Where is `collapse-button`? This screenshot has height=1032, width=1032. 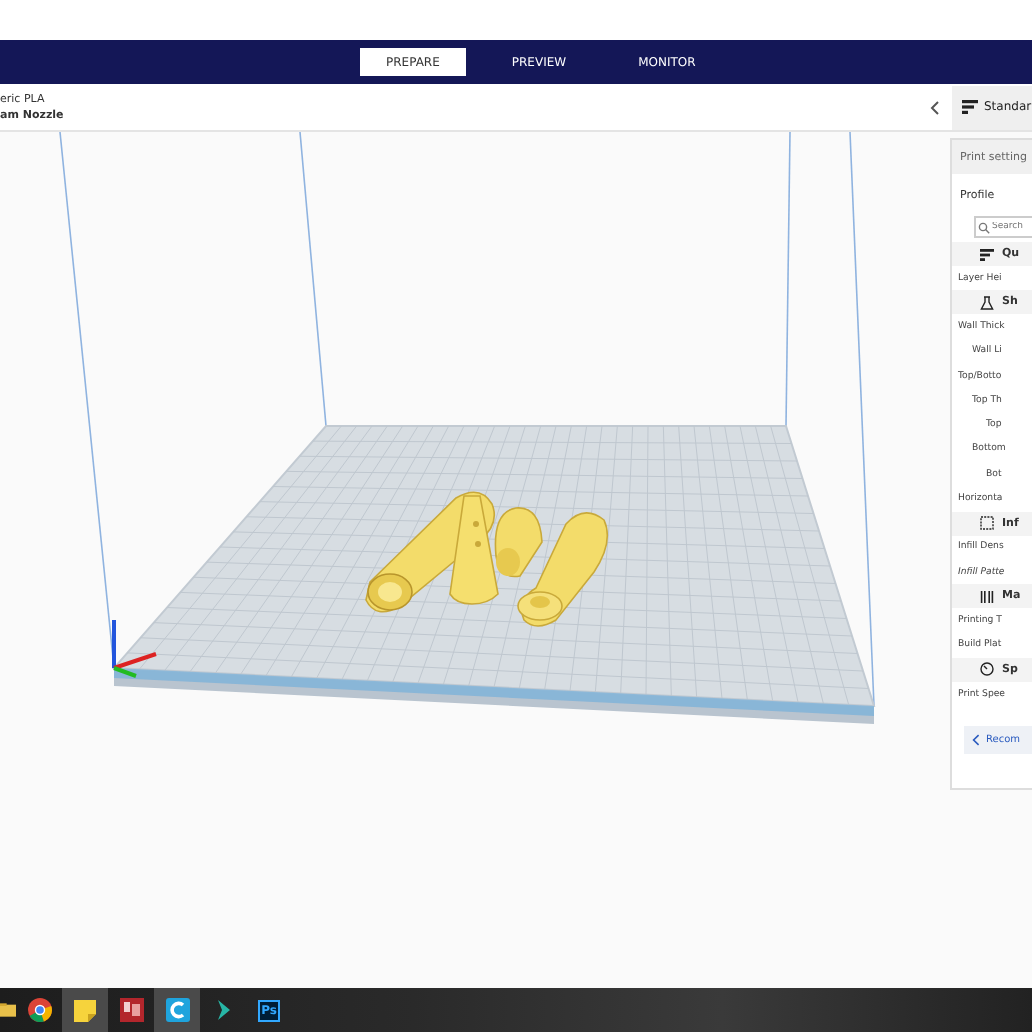 collapse-button is located at coordinates (935, 107).